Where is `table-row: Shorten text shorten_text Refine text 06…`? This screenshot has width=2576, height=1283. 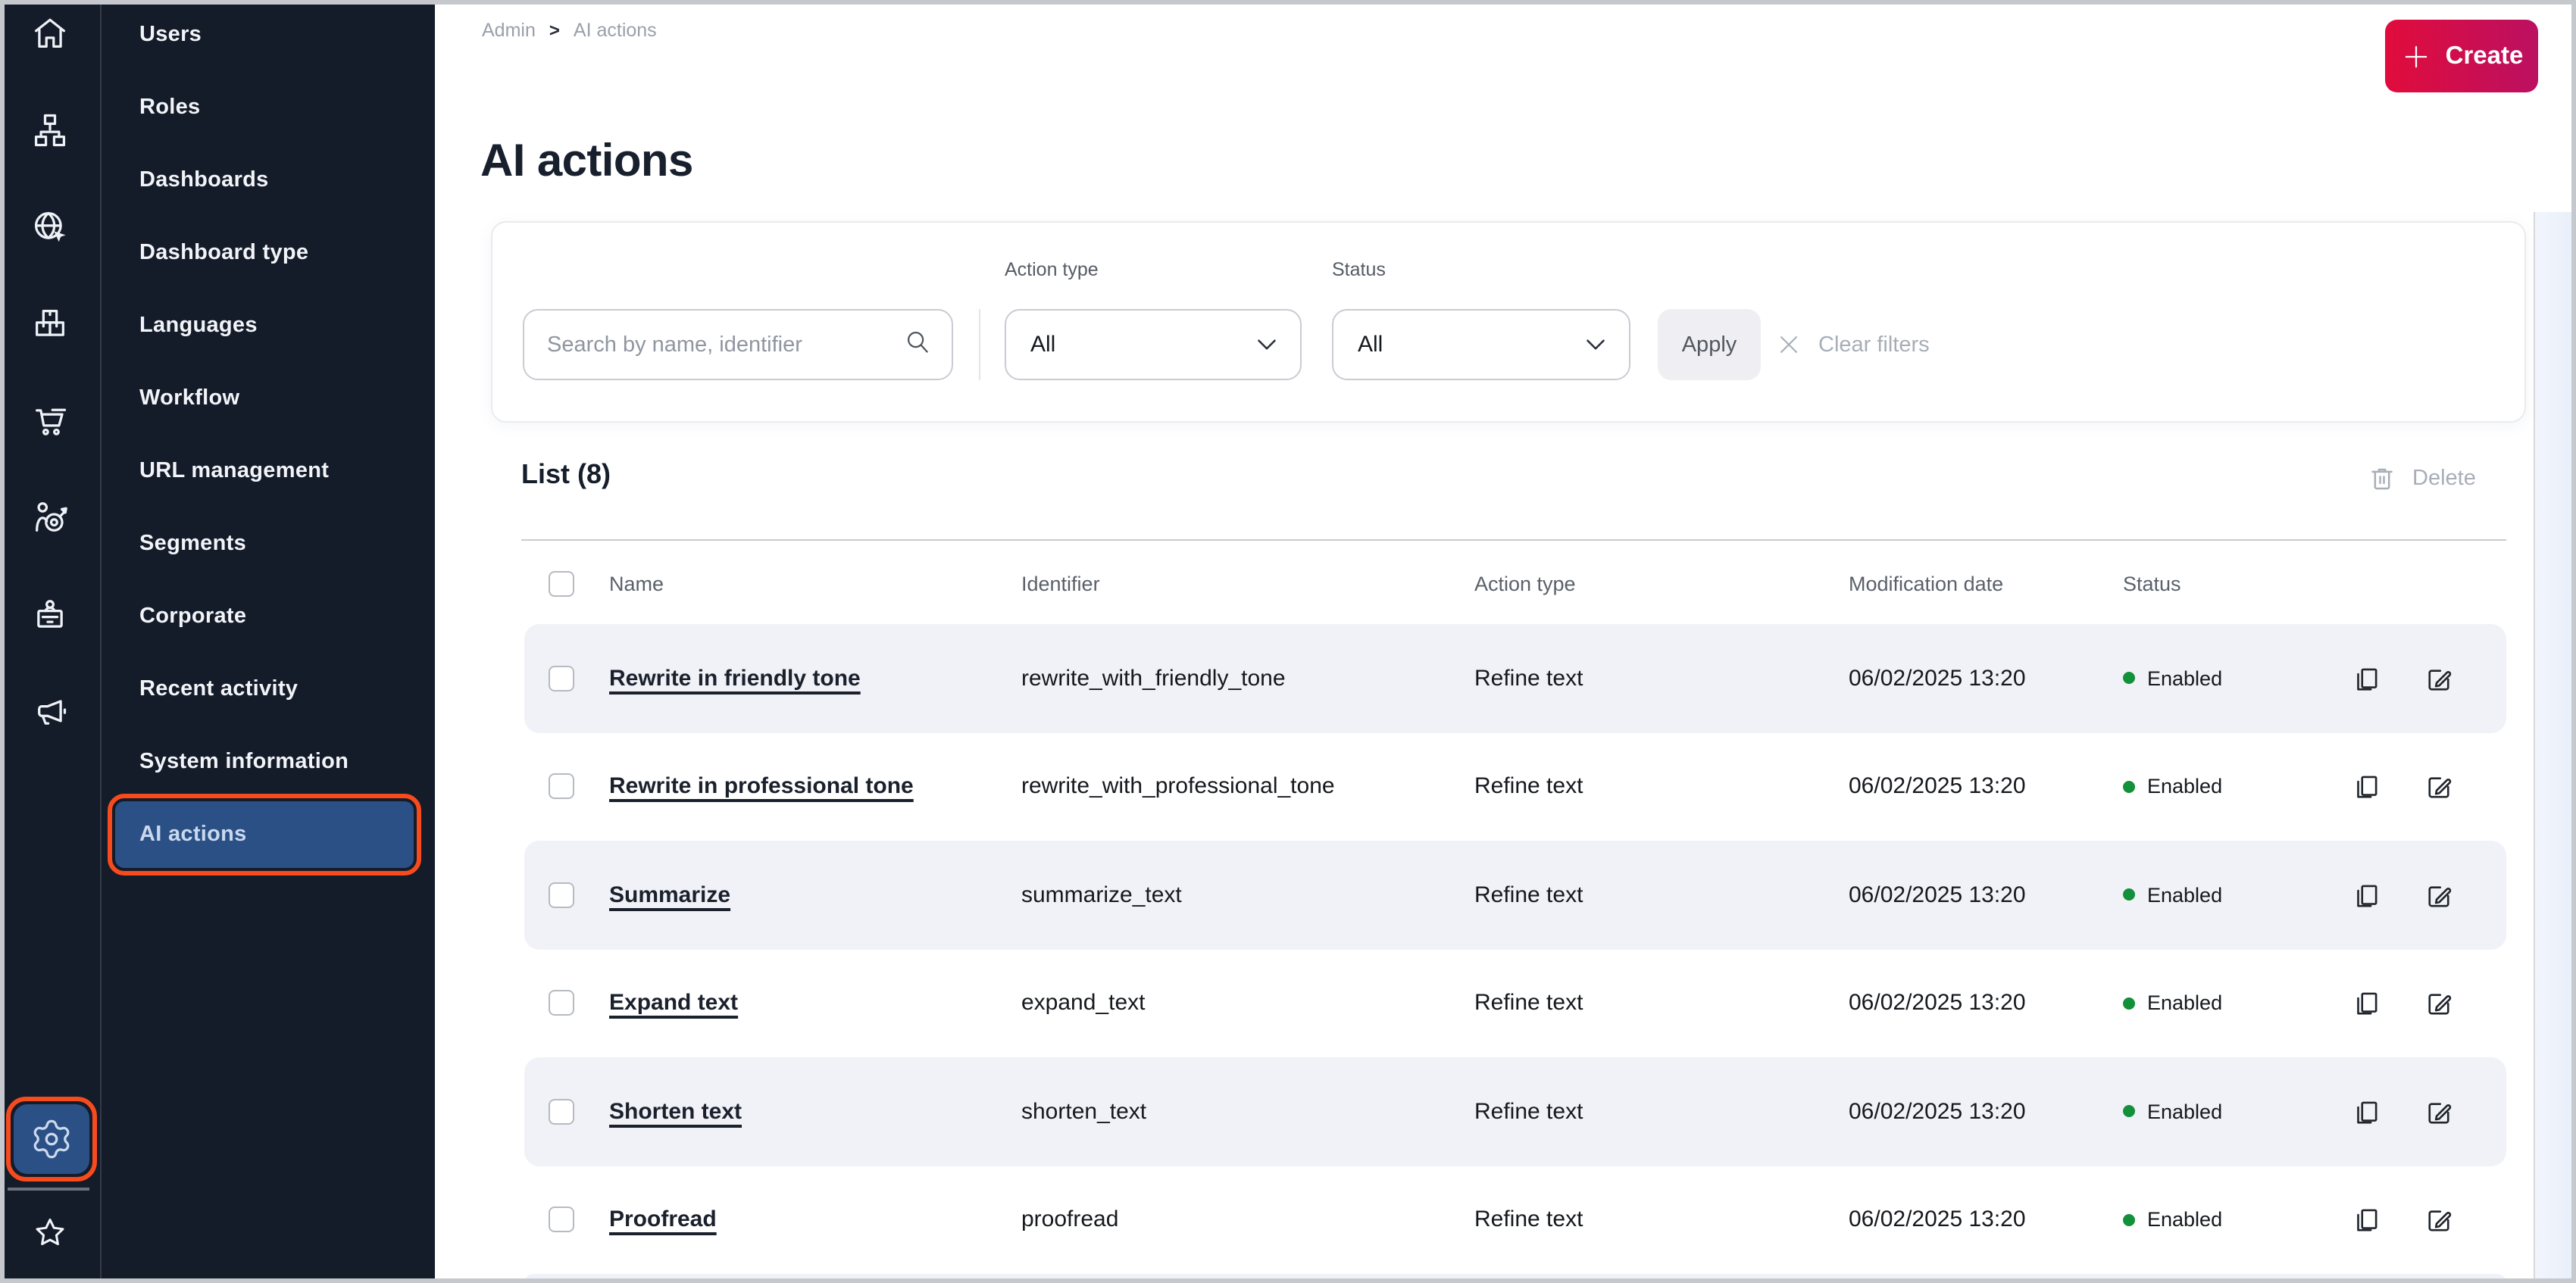
table-row: Shorten text shorten_text Refine text 06… is located at coordinates (1515, 1111).